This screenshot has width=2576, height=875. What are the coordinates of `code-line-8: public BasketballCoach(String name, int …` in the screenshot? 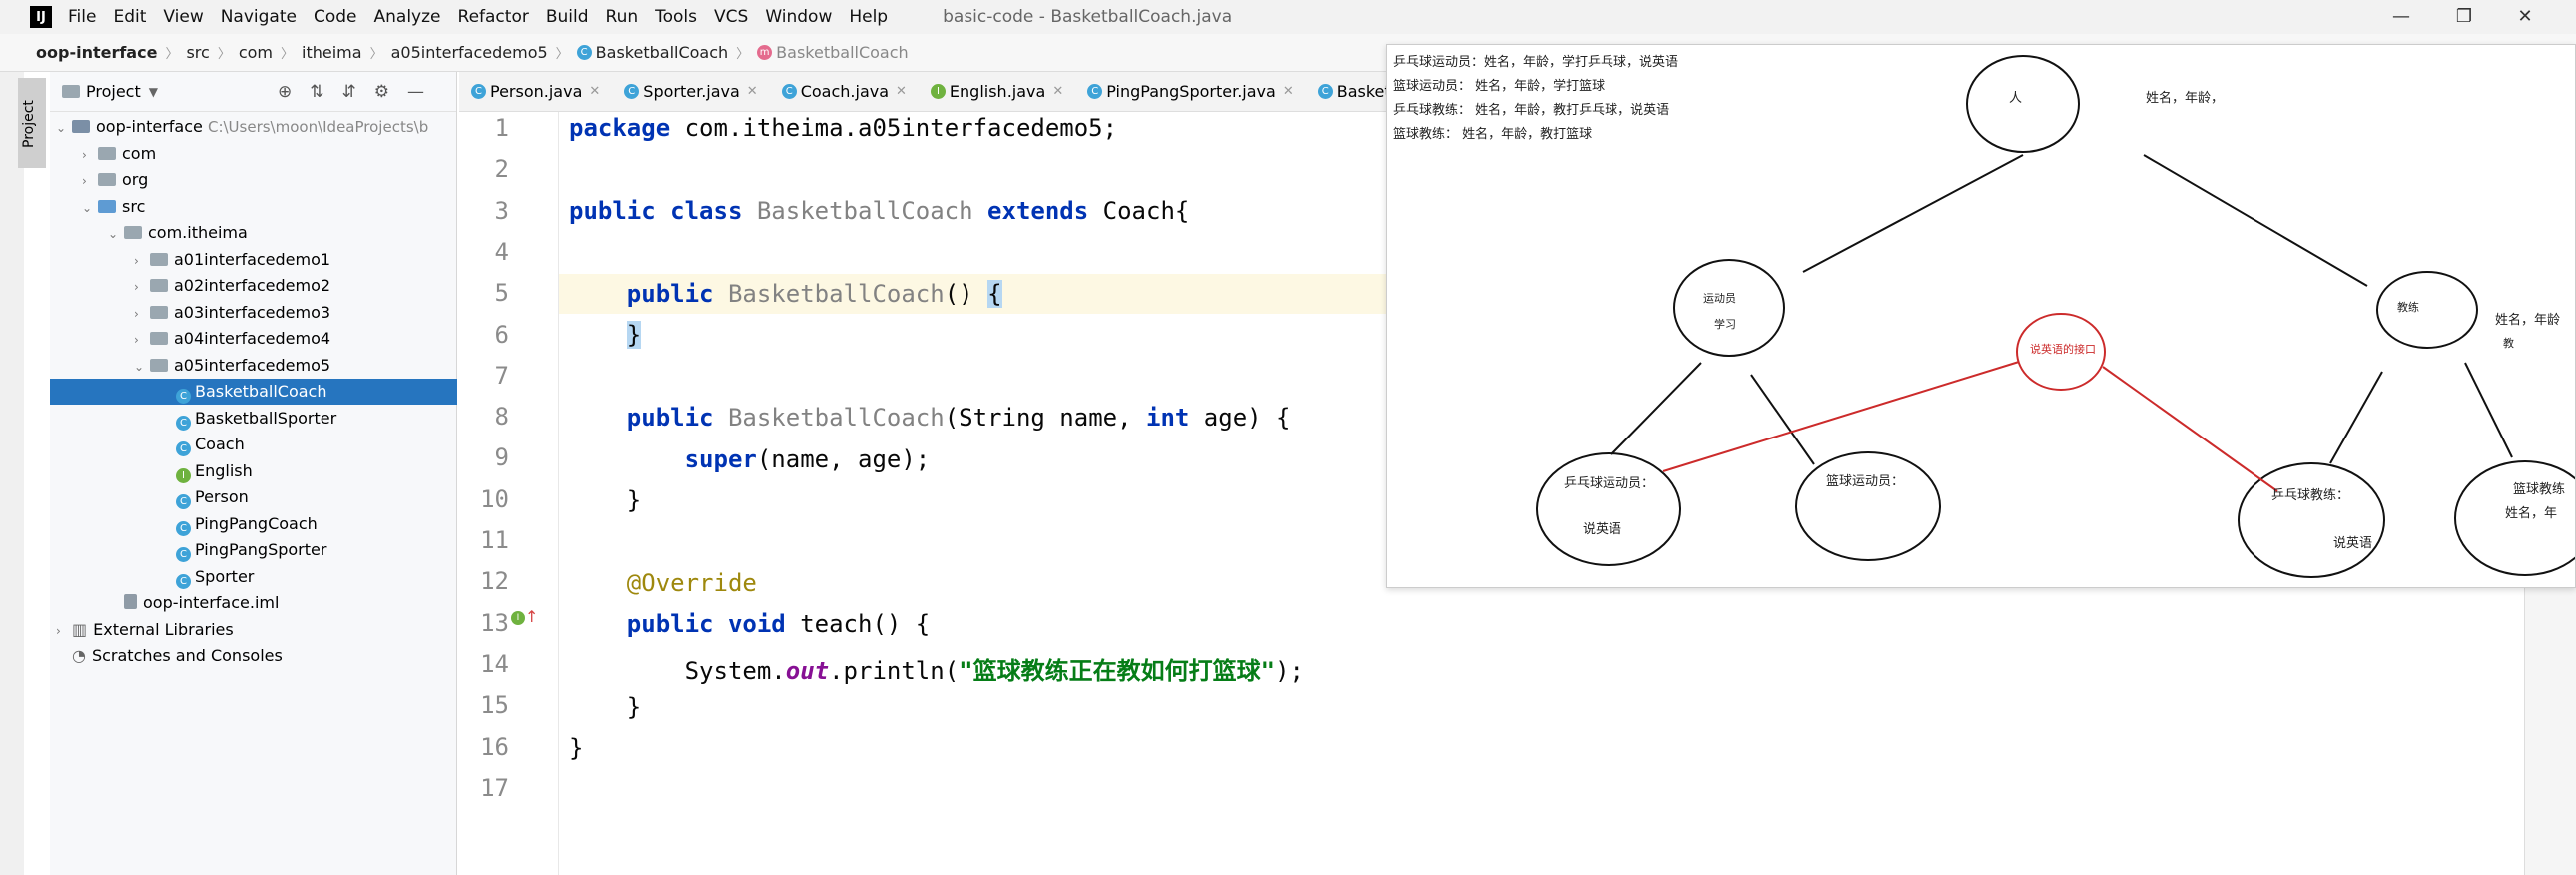 It's located at (958, 418).